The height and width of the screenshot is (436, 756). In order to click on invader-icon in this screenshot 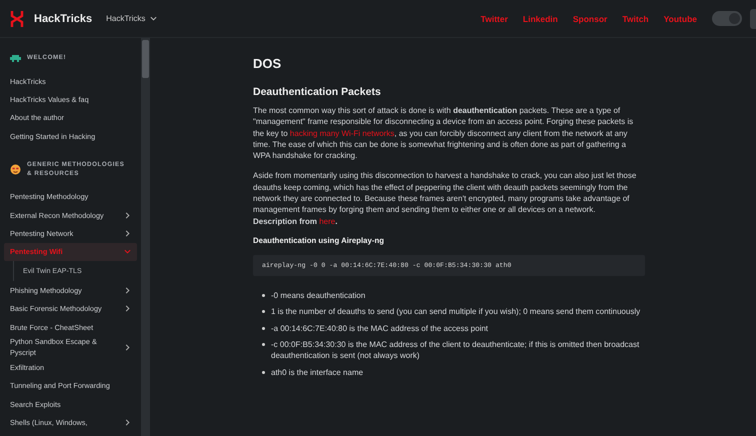, I will do `click(15, 57)`.